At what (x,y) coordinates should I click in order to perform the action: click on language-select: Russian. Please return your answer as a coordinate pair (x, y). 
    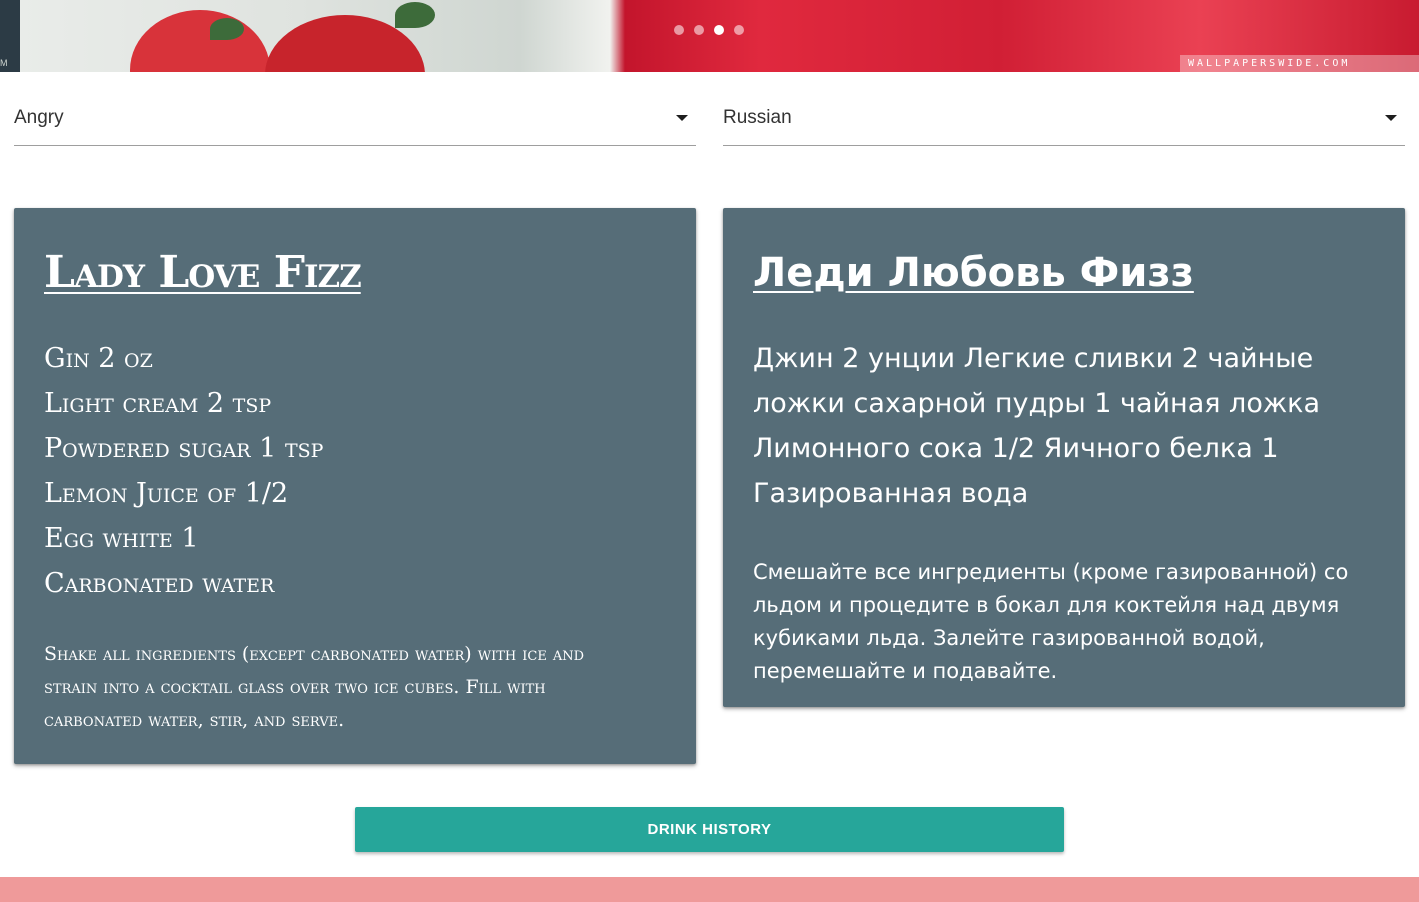
    Looking at the image, I should click on (1064, 122).